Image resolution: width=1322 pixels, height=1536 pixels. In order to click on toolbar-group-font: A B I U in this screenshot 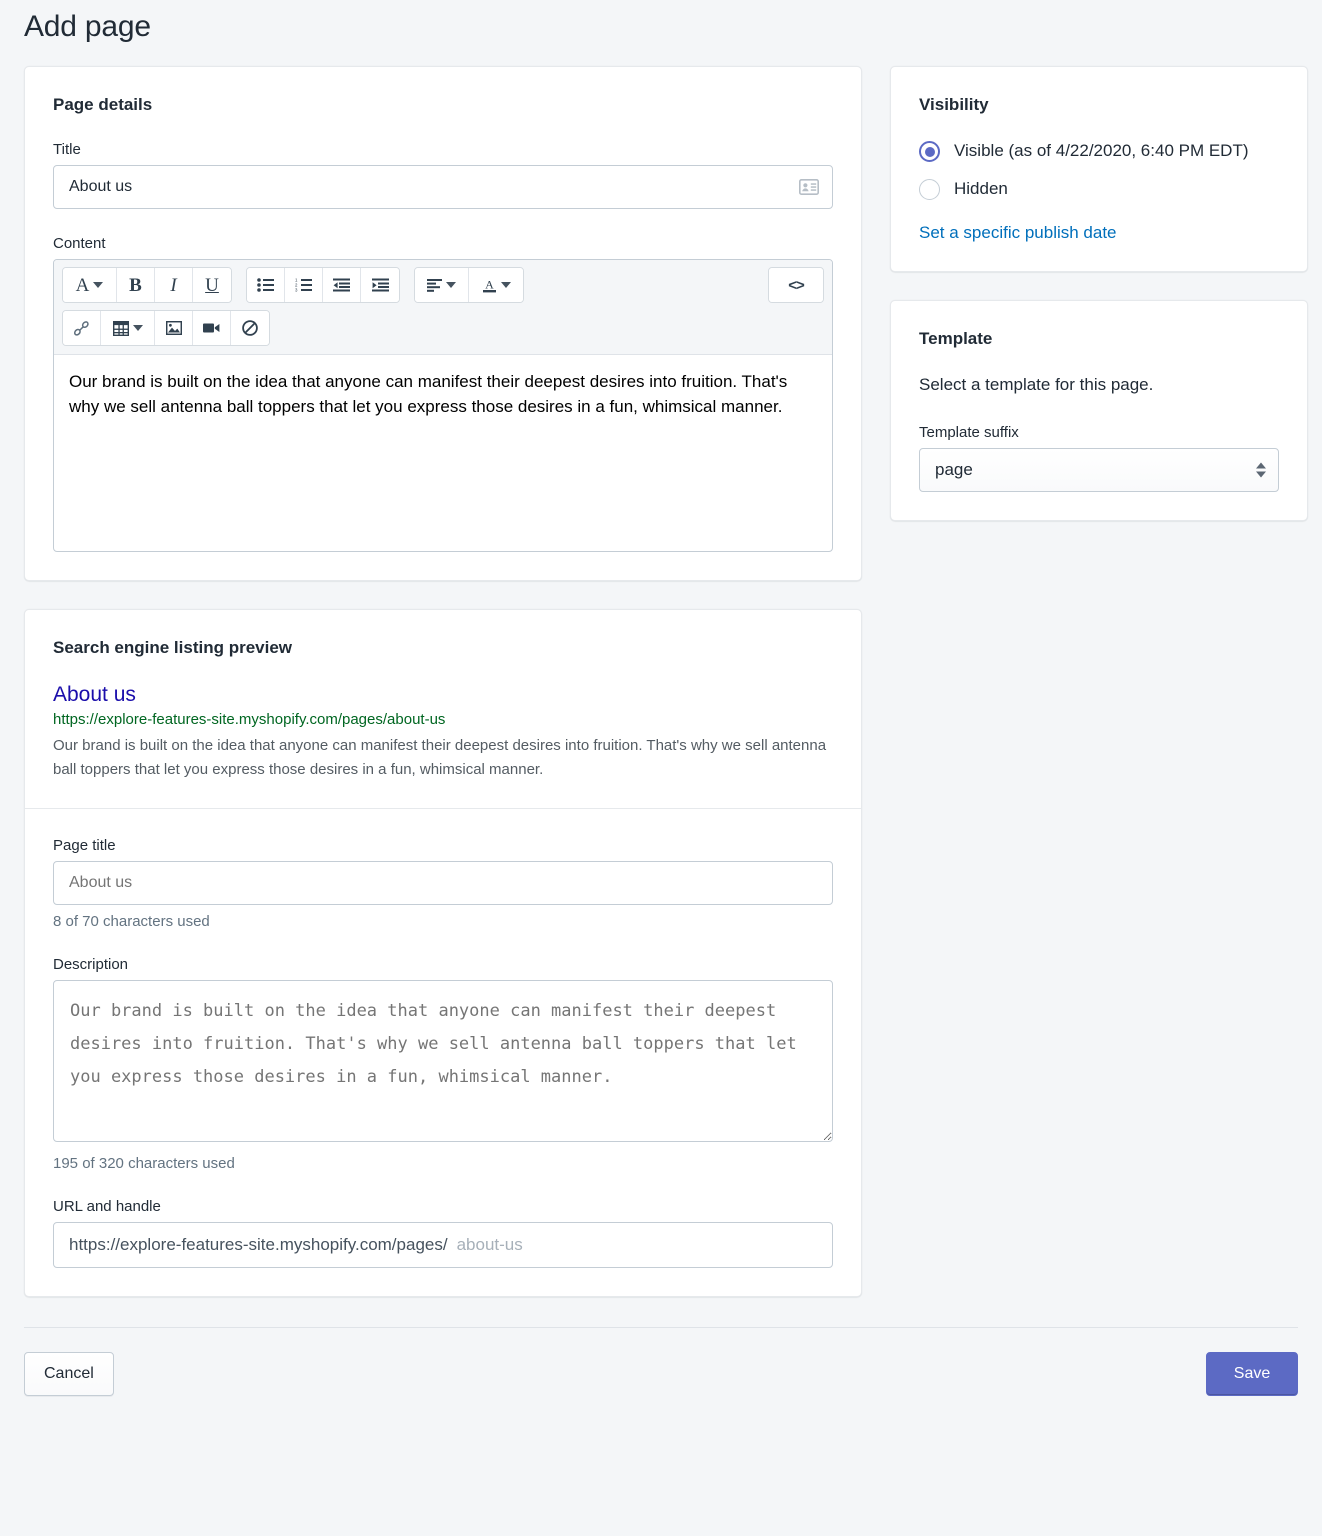, I will do `click(147, 285)`.